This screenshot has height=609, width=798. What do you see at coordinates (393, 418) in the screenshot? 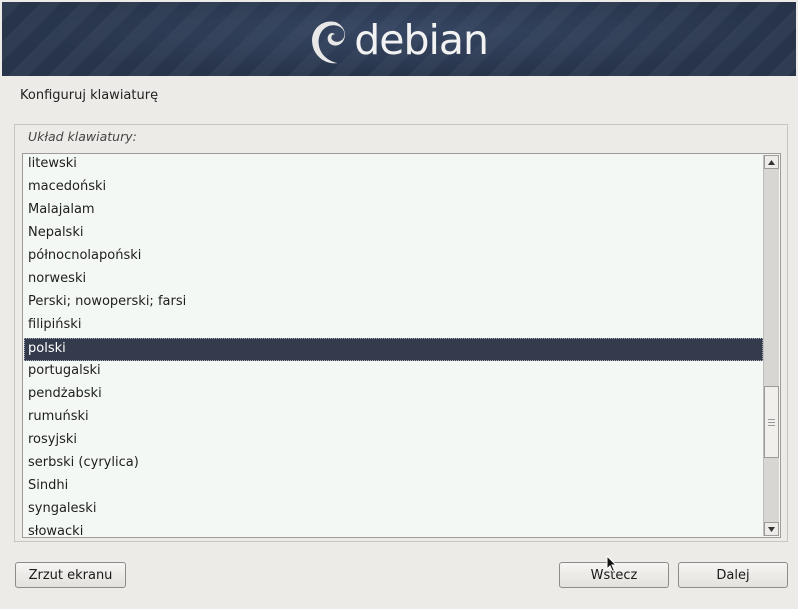
I see `list-item: rumuński` at bounding box center [393, 418].